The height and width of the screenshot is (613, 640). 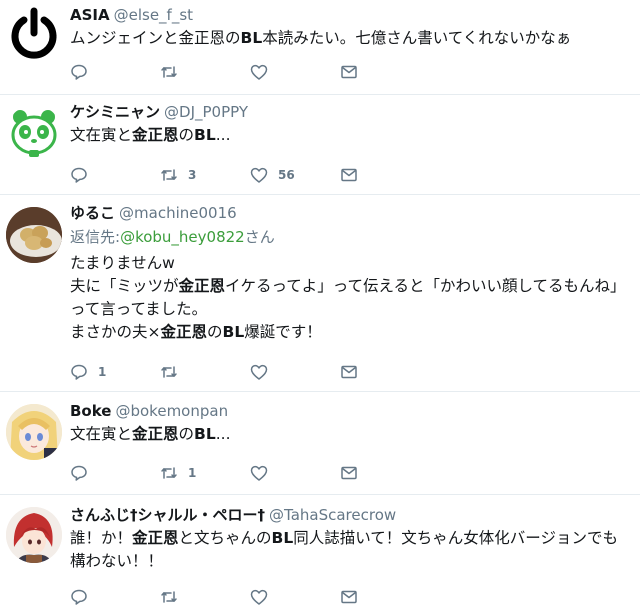 I want to click on green-panda-icon, so click(x=34, y=133).